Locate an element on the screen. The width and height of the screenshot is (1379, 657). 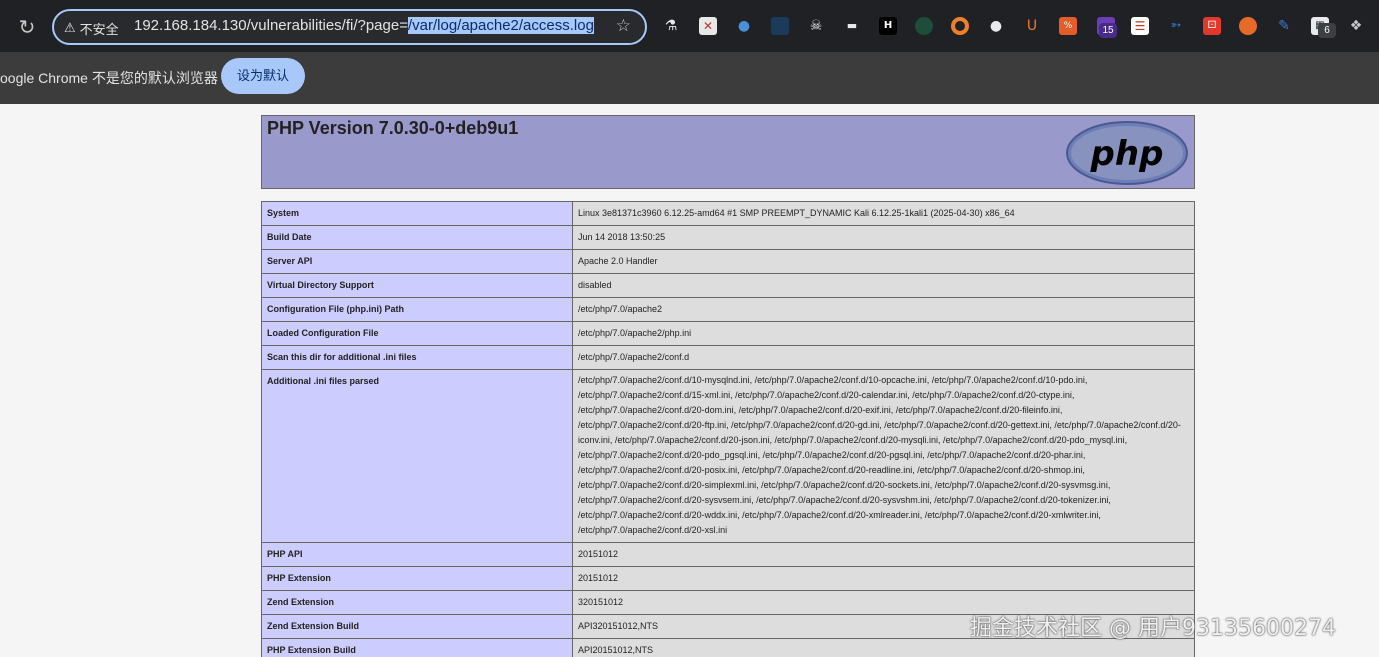
site-security-indicator: ⚠ 不安全 is located at coordinates (91, 28).